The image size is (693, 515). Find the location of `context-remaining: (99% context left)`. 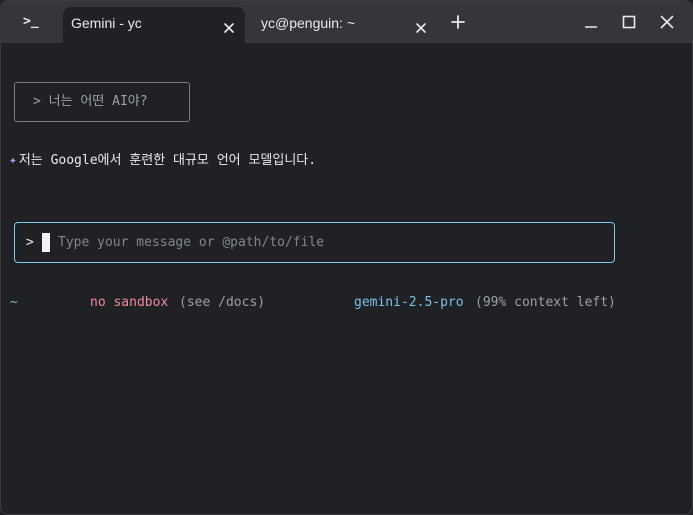

context-remaining: (99% context left) is located at coordinates (545, 302).